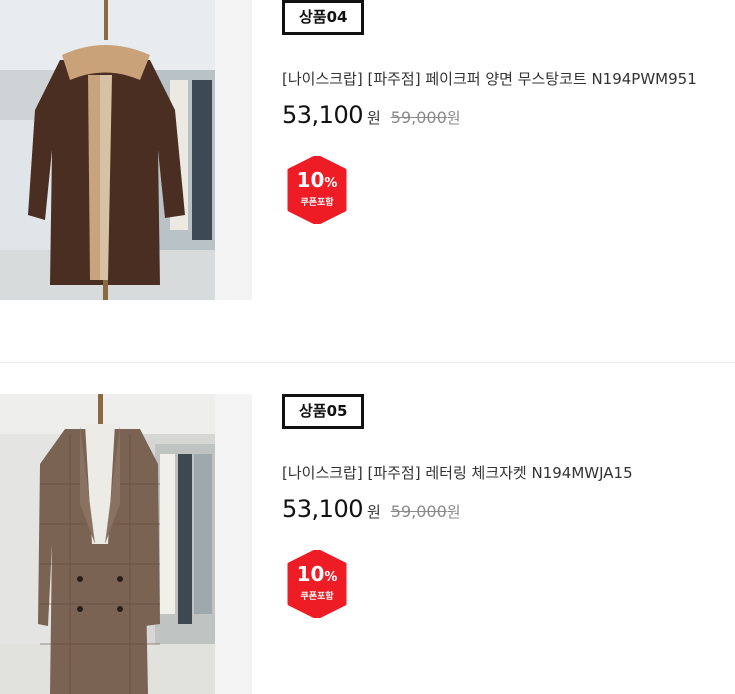 The image size is (735, 694). I want to click on product-title: [나이스크랍] [파주점] 레터링 체크자켓 N194MWJA15, so click(457, 472).